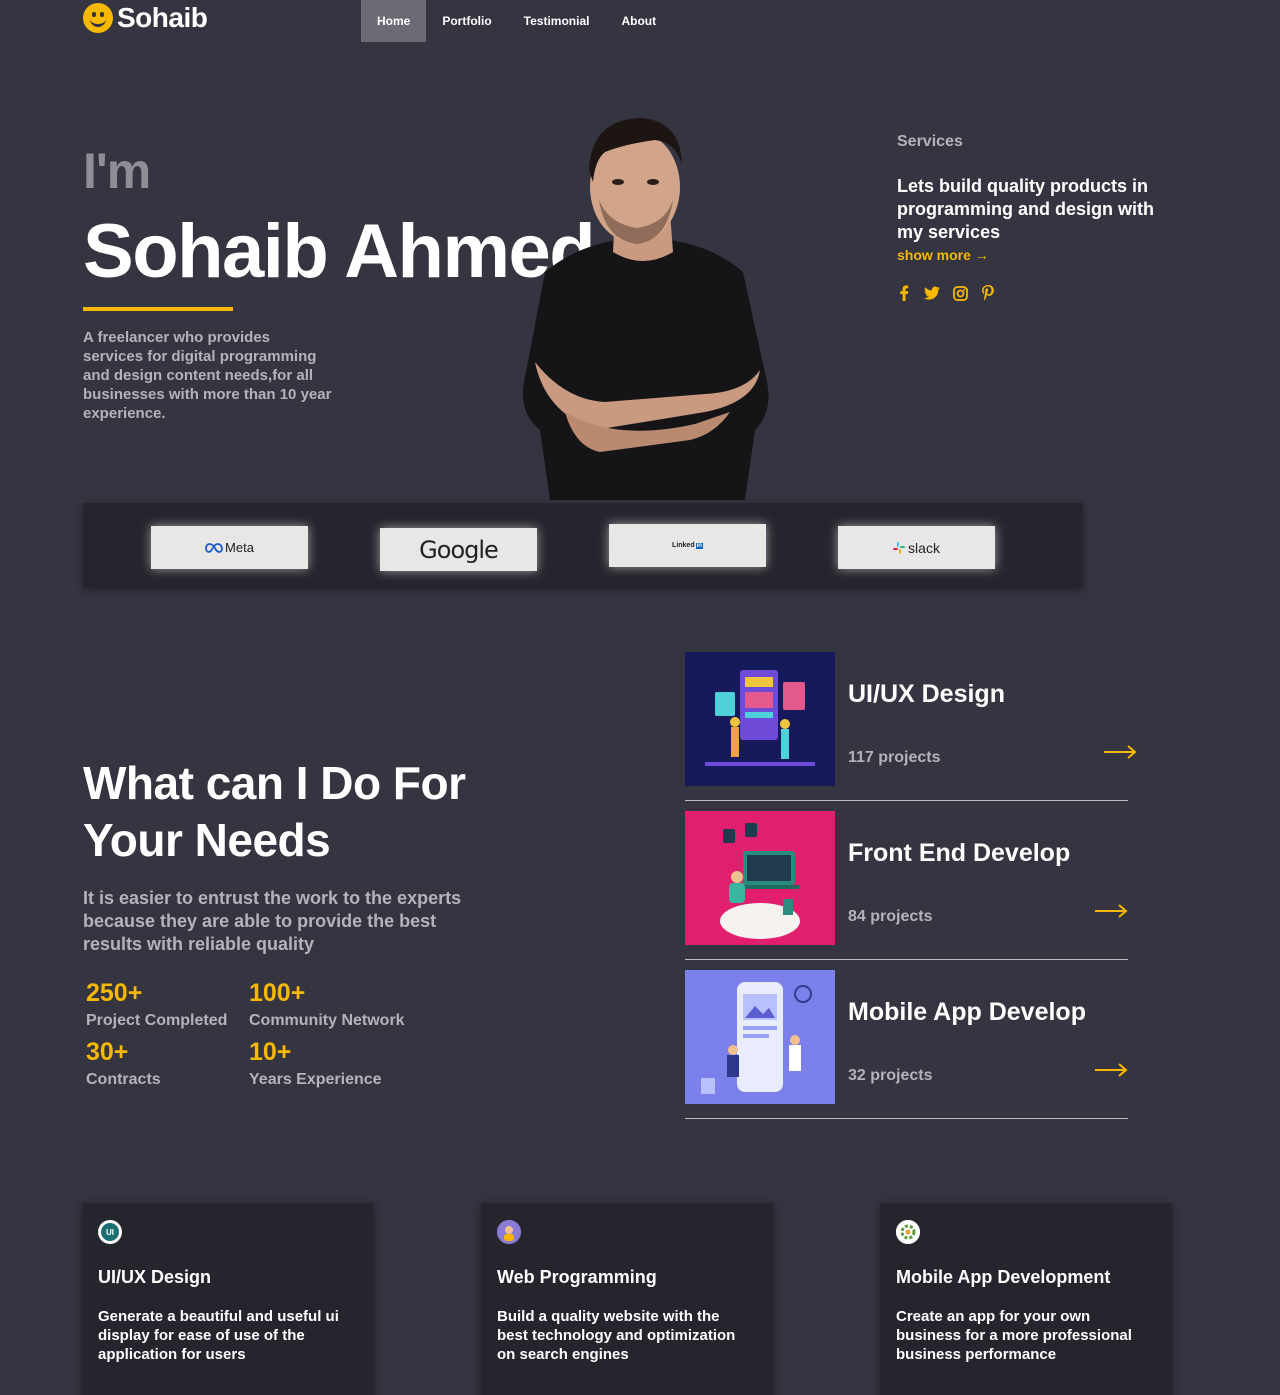 The height and width of the screenshot is (1395, 1280). Describe the element at coordinates (638, 21) in the screenshot. I see `nav-about: About` at that location.